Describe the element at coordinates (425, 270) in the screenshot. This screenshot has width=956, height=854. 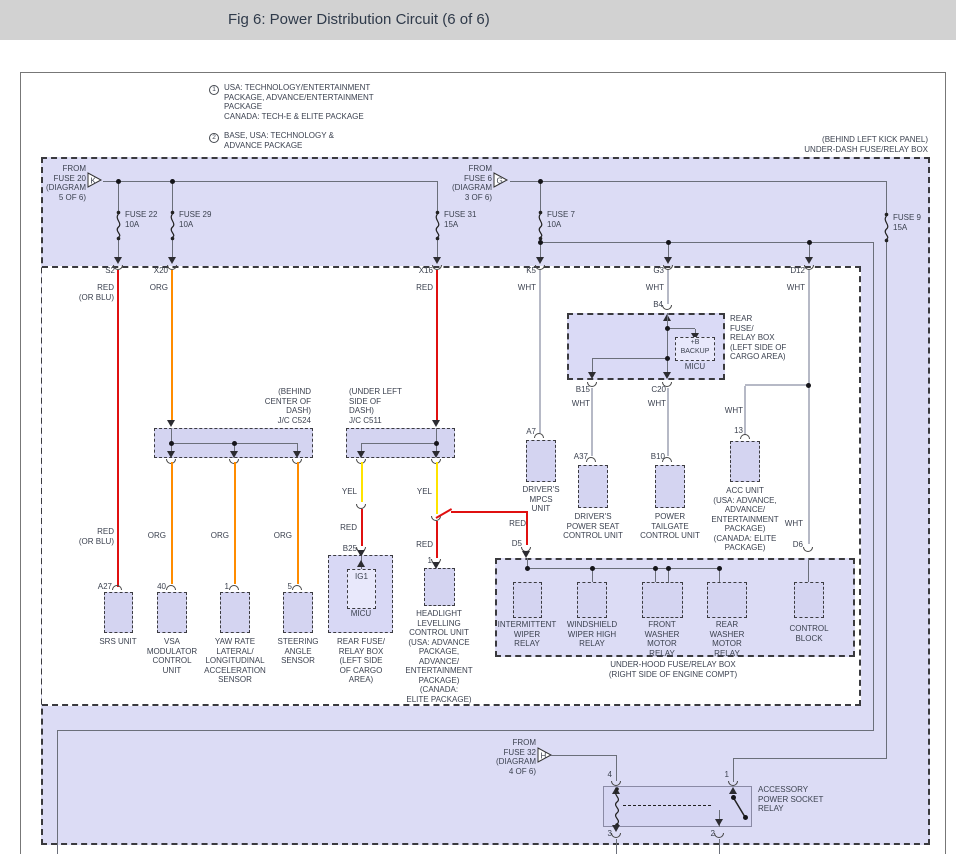
I see `pin-x16: X16` at that location.